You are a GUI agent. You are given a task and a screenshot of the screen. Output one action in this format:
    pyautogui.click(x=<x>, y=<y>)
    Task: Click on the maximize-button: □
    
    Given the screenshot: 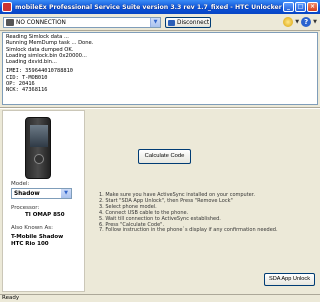 What is the action you would take?
    pyautogui.click(x=300, y=7)
    